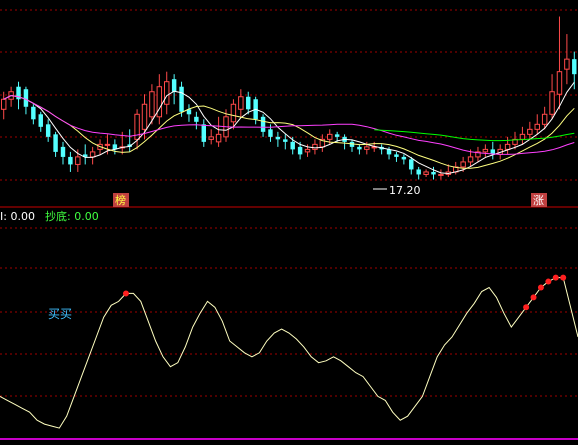  What do you see at coordinates (72, 216) in the screenshot?
I see `indicator-bottom-label: 抄底: 0.00` at bounding box center [72, 216].